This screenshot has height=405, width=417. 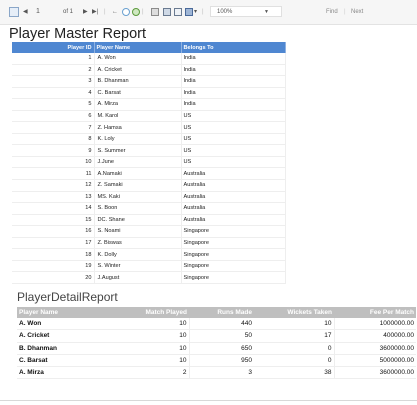 What do you see at coordinates (53, 208) in the screenshot?
I see `player-id-cell: 14` at bounding box center [53, 208].